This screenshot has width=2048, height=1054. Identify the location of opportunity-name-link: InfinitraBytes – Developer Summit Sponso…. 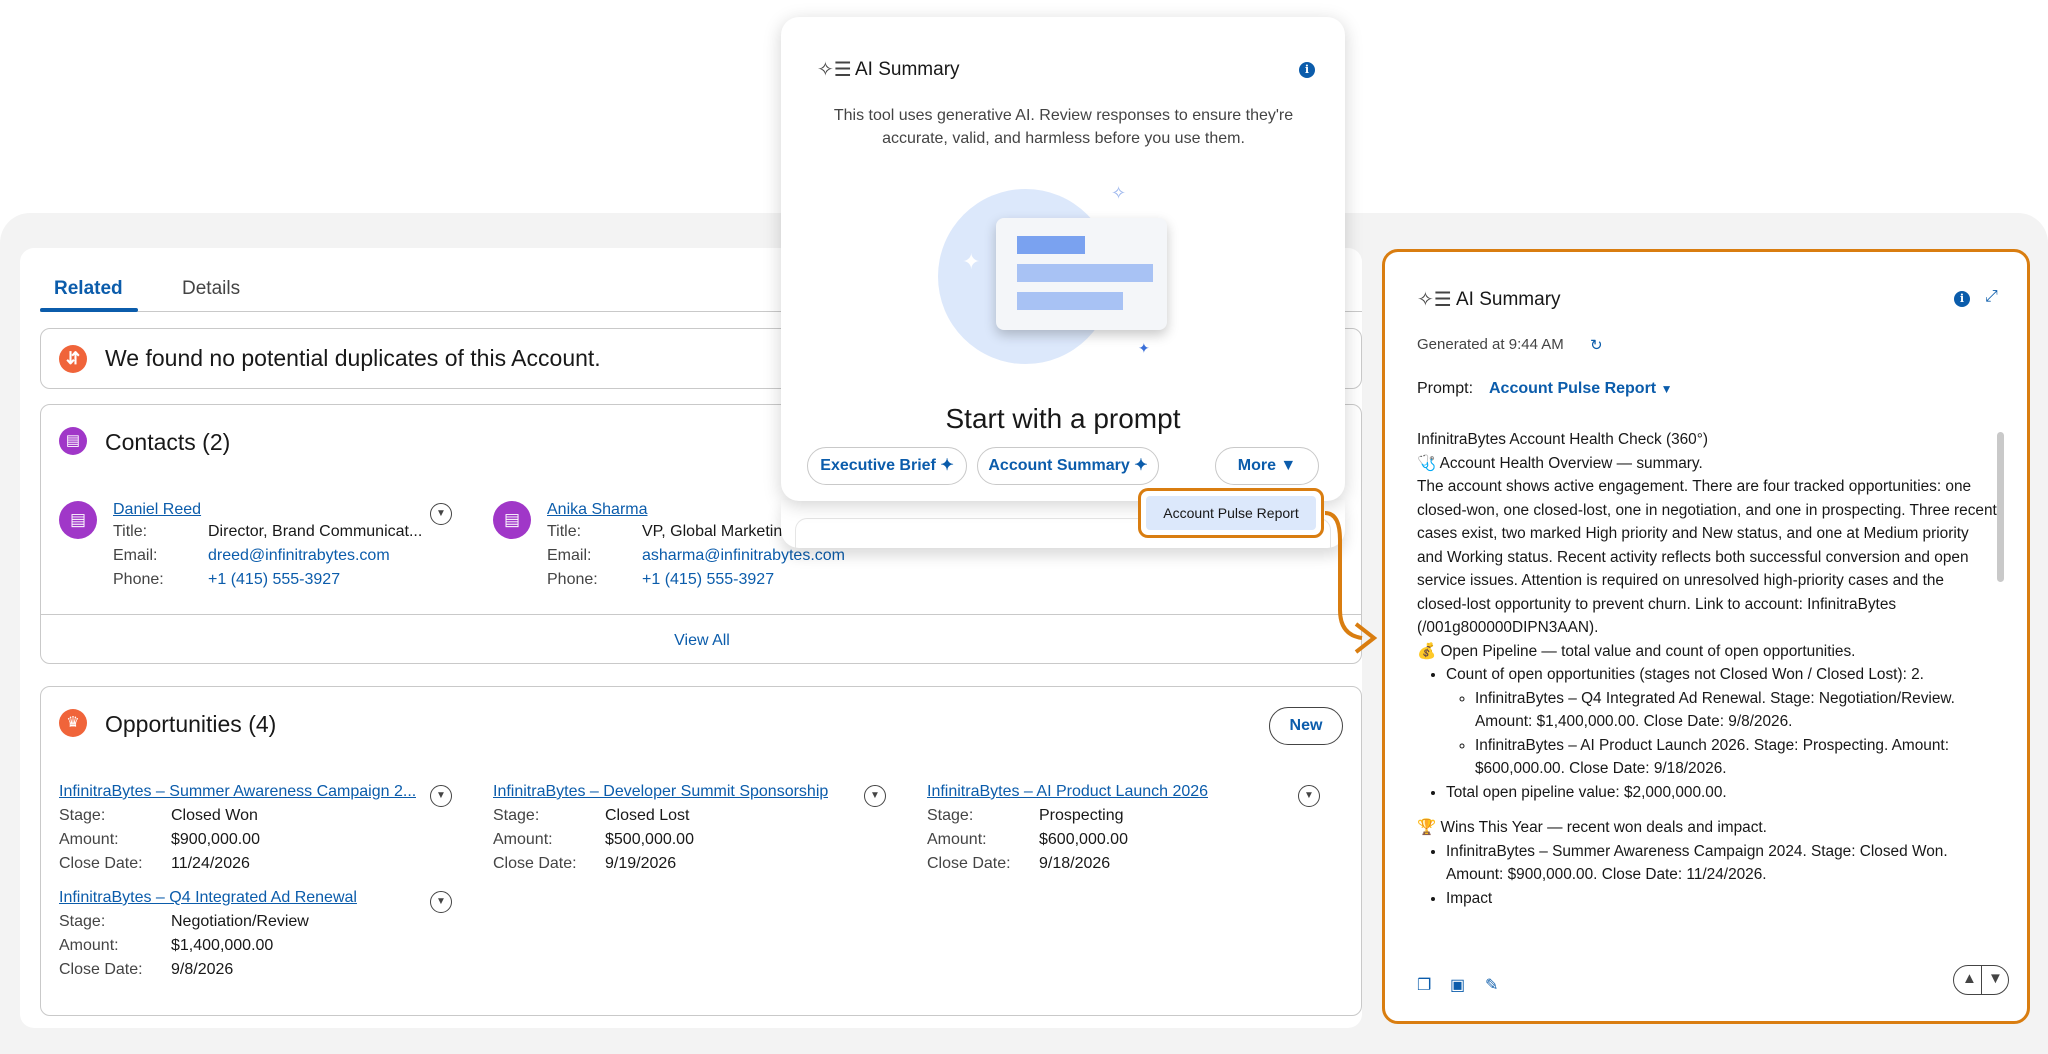
(660, 792).